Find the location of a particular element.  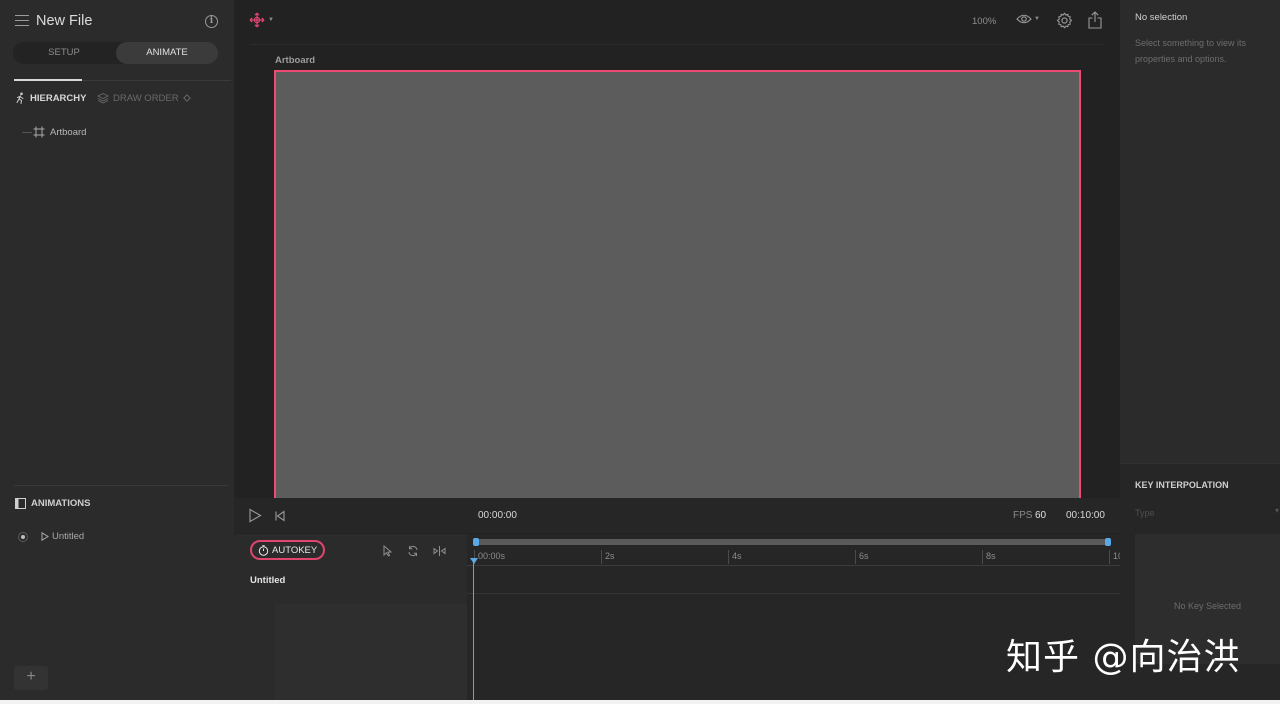

key-interpolation-header: KEY INTERPOLATION is located at coordinates (1182, 485).